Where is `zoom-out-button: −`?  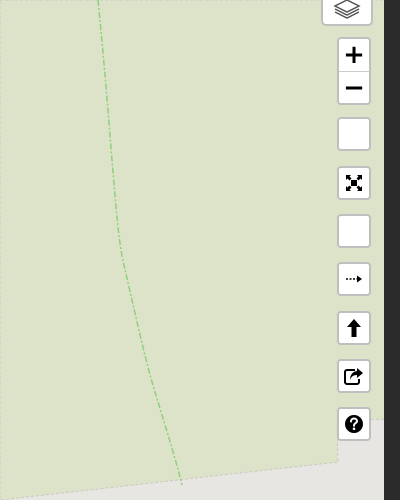
zoom-out-button: − is located at coordinates (354, 87).